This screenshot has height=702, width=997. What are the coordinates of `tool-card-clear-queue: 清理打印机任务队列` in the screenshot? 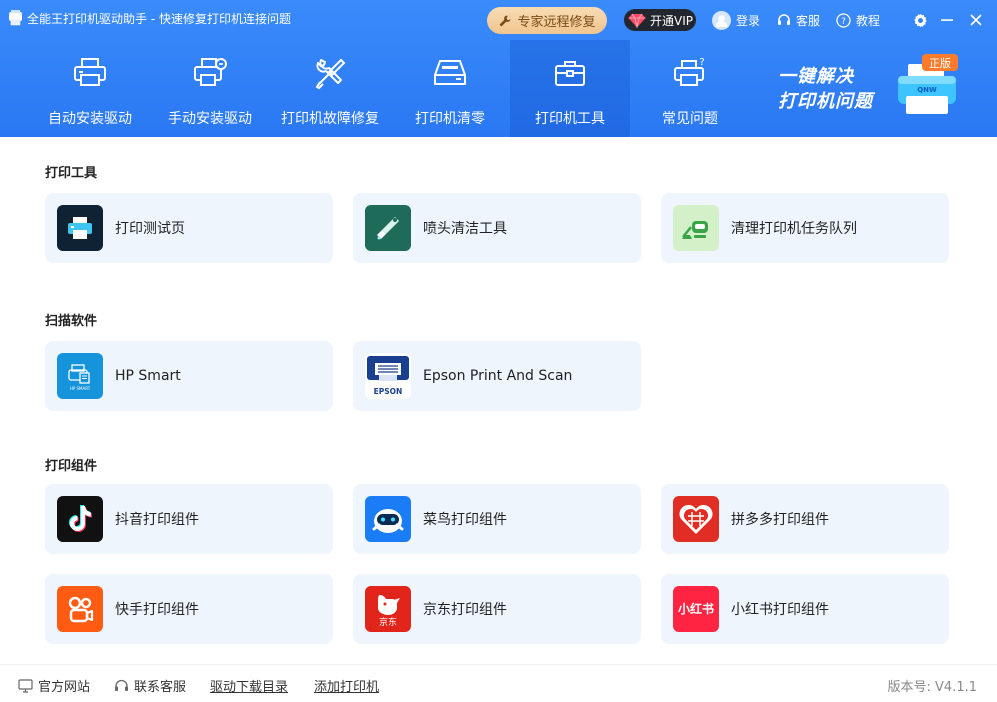 It's located at (805, 228).